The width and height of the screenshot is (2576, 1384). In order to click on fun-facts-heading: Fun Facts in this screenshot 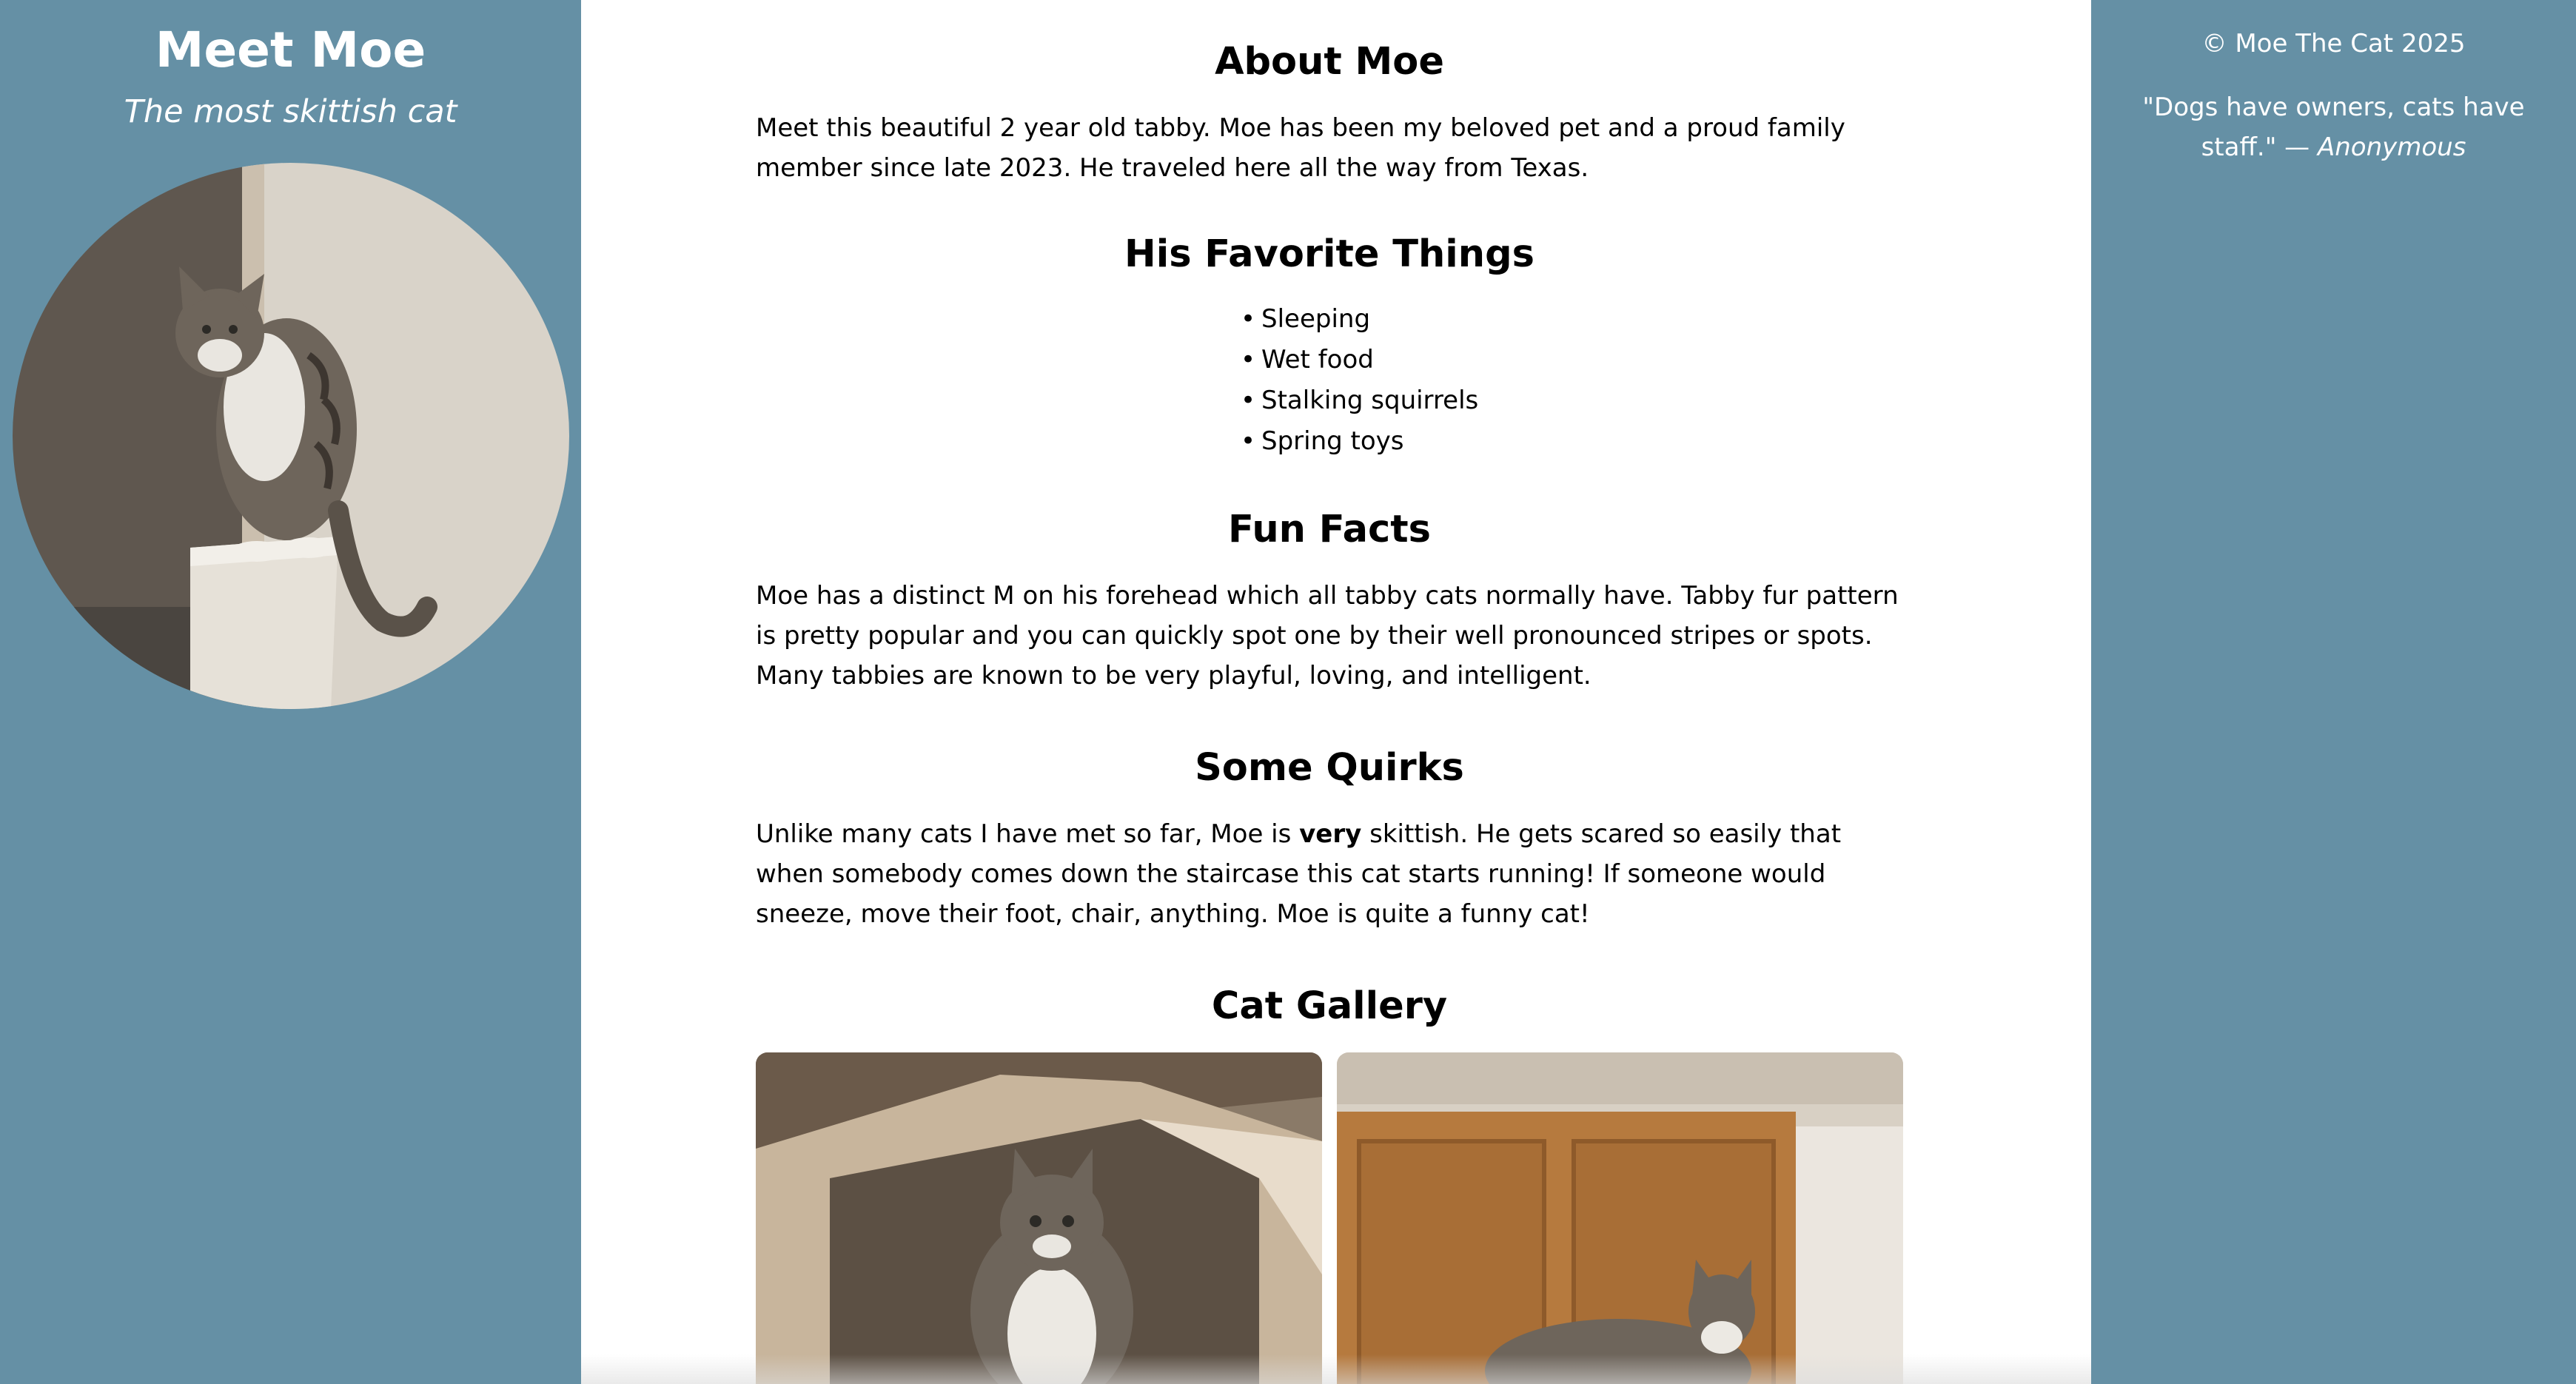, I will do `click(1329, 529)`.